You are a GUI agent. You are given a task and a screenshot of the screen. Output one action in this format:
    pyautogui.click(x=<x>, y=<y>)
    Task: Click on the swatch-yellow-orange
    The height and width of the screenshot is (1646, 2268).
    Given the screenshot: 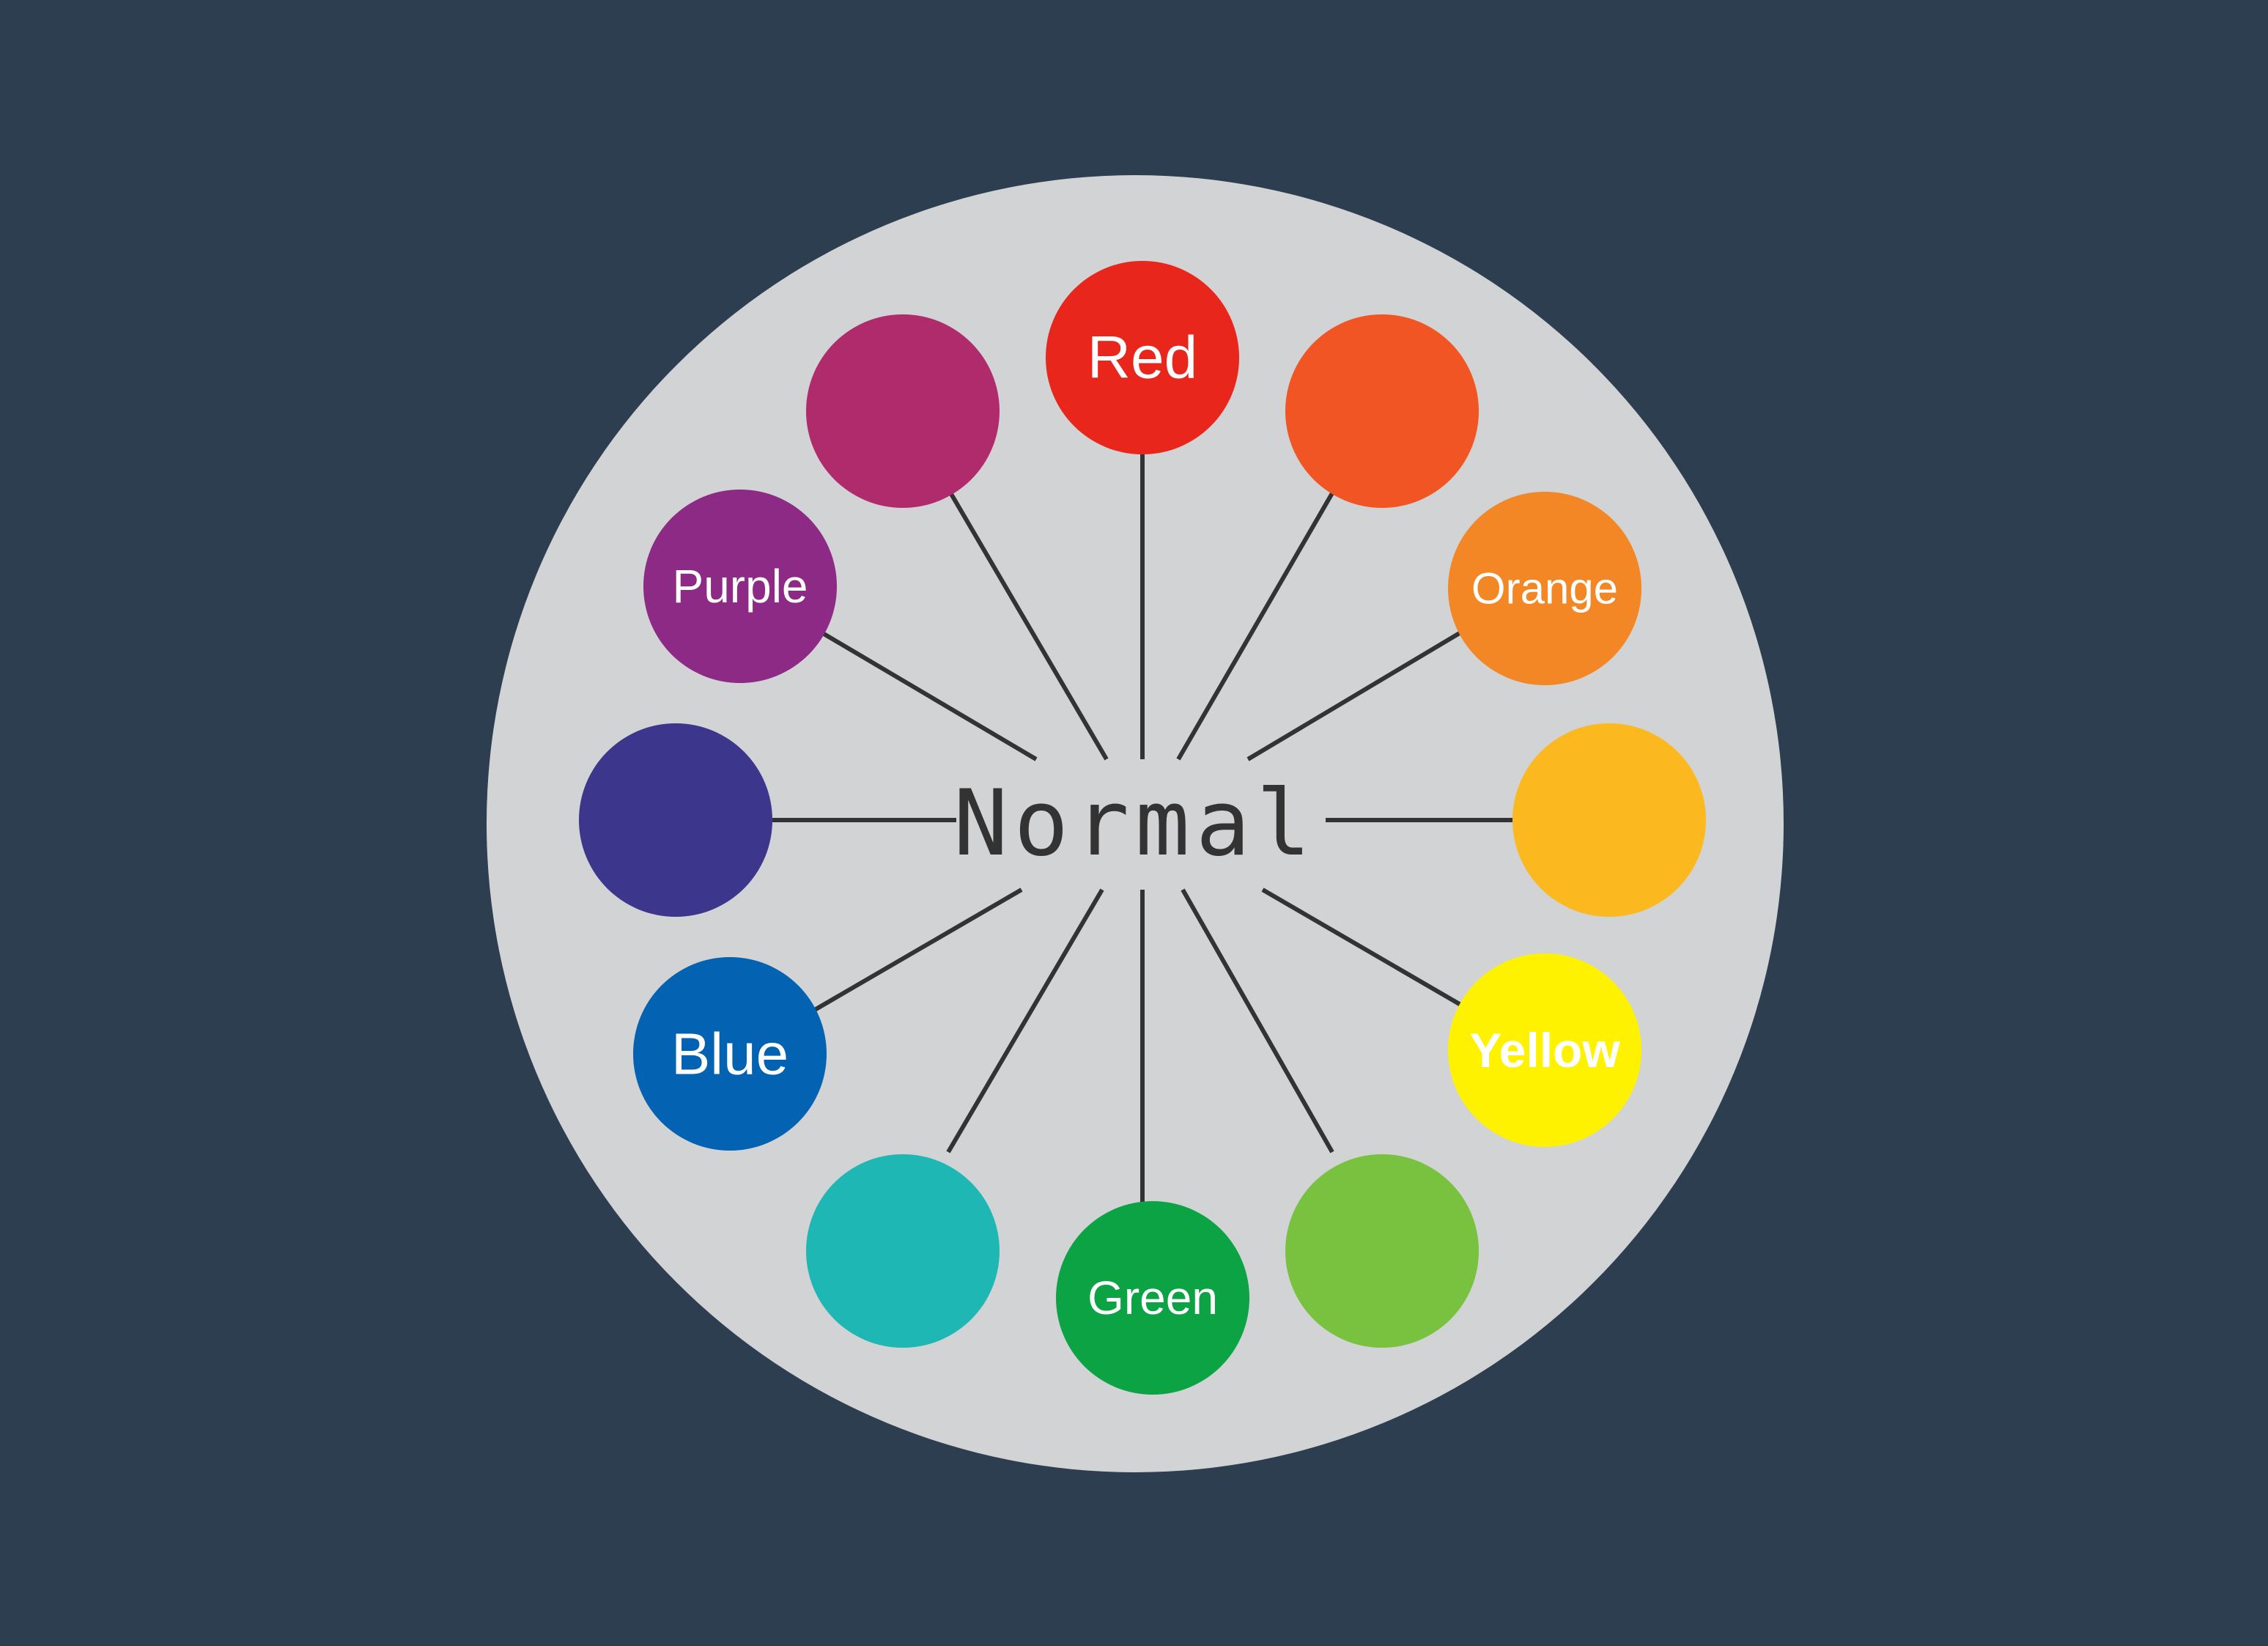 What is the action you would take?
    pyautogui.click(x=1609, y=820)
    